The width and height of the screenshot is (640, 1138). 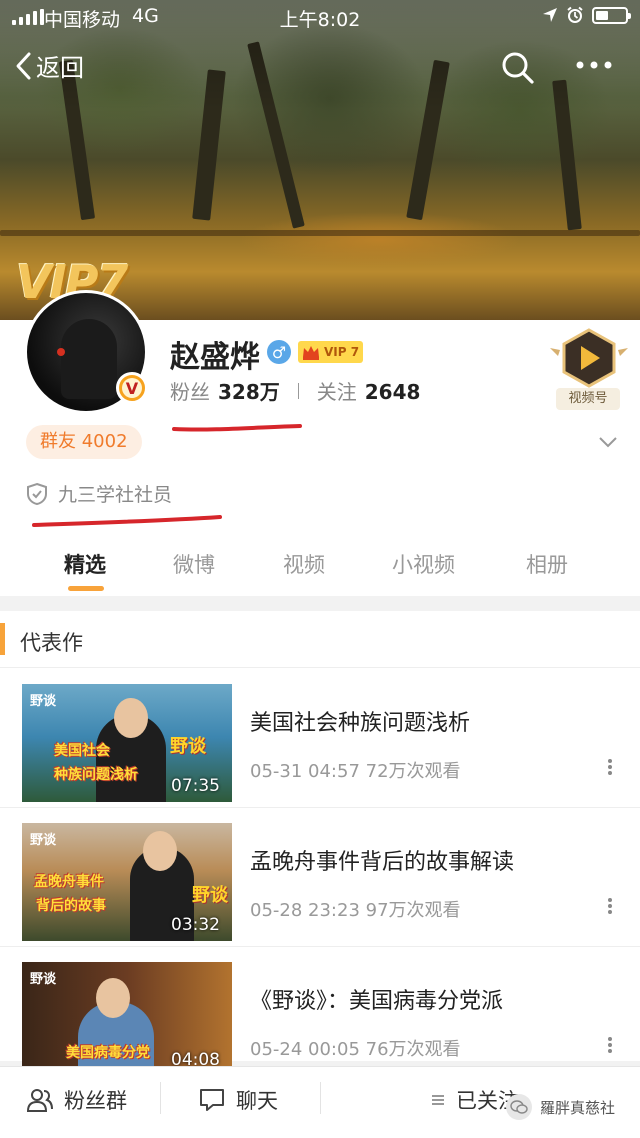 What do you see at coordinates (304, 564) in the screenshot?
I see `tab-video: 视频` at bounding box center [304, 564].